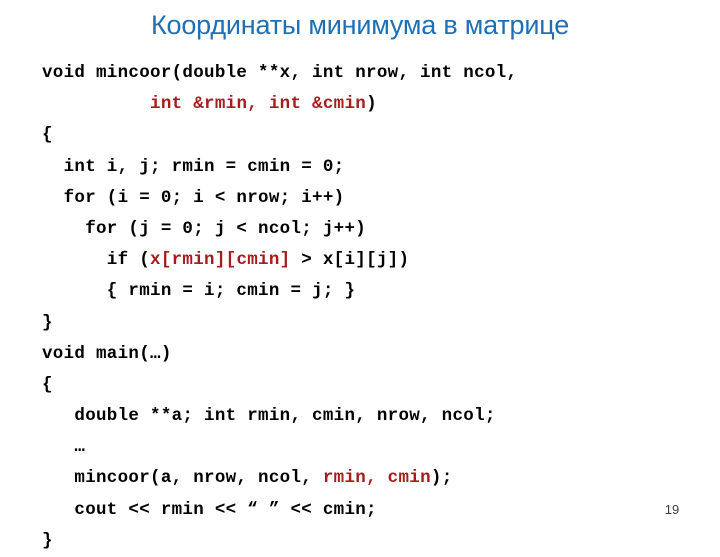 This screenshot has width=720, height=557. Describe the element at coordinates (367, 198) in the screenshot. I see `code-line: for (i = 0; i < nrow; i++)` at that location.